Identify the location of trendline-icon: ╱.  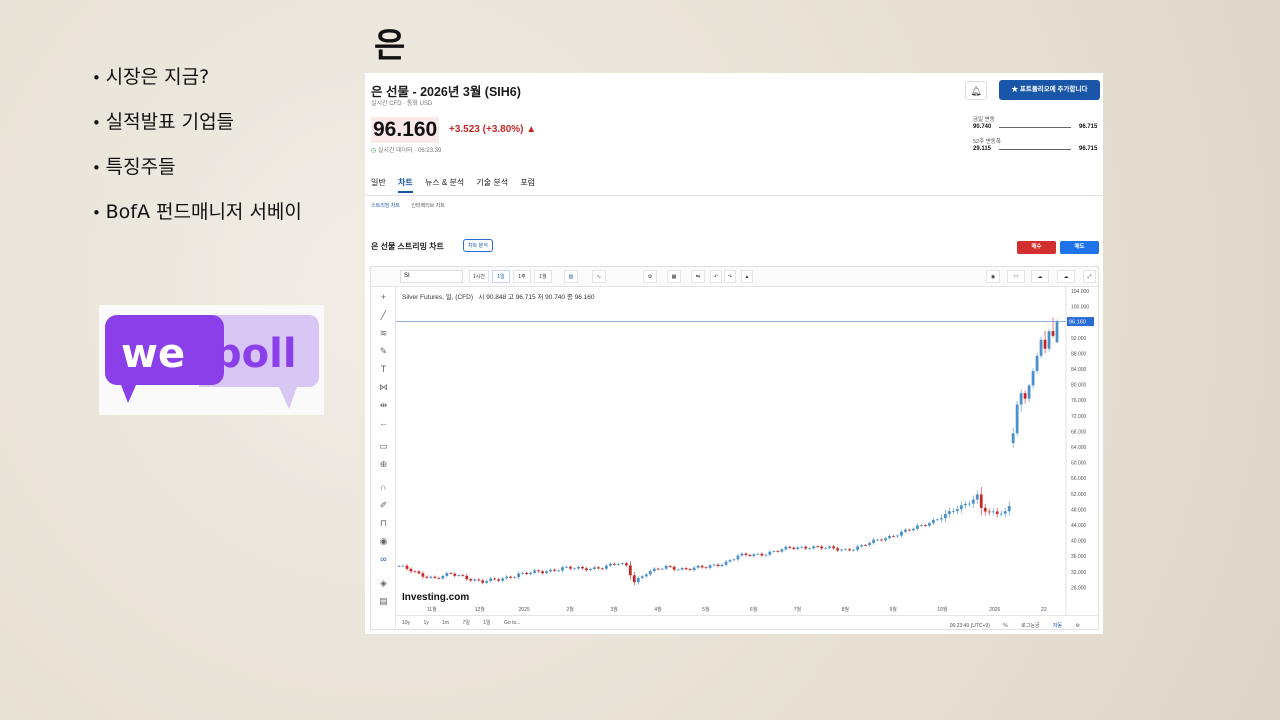
(383, 315).